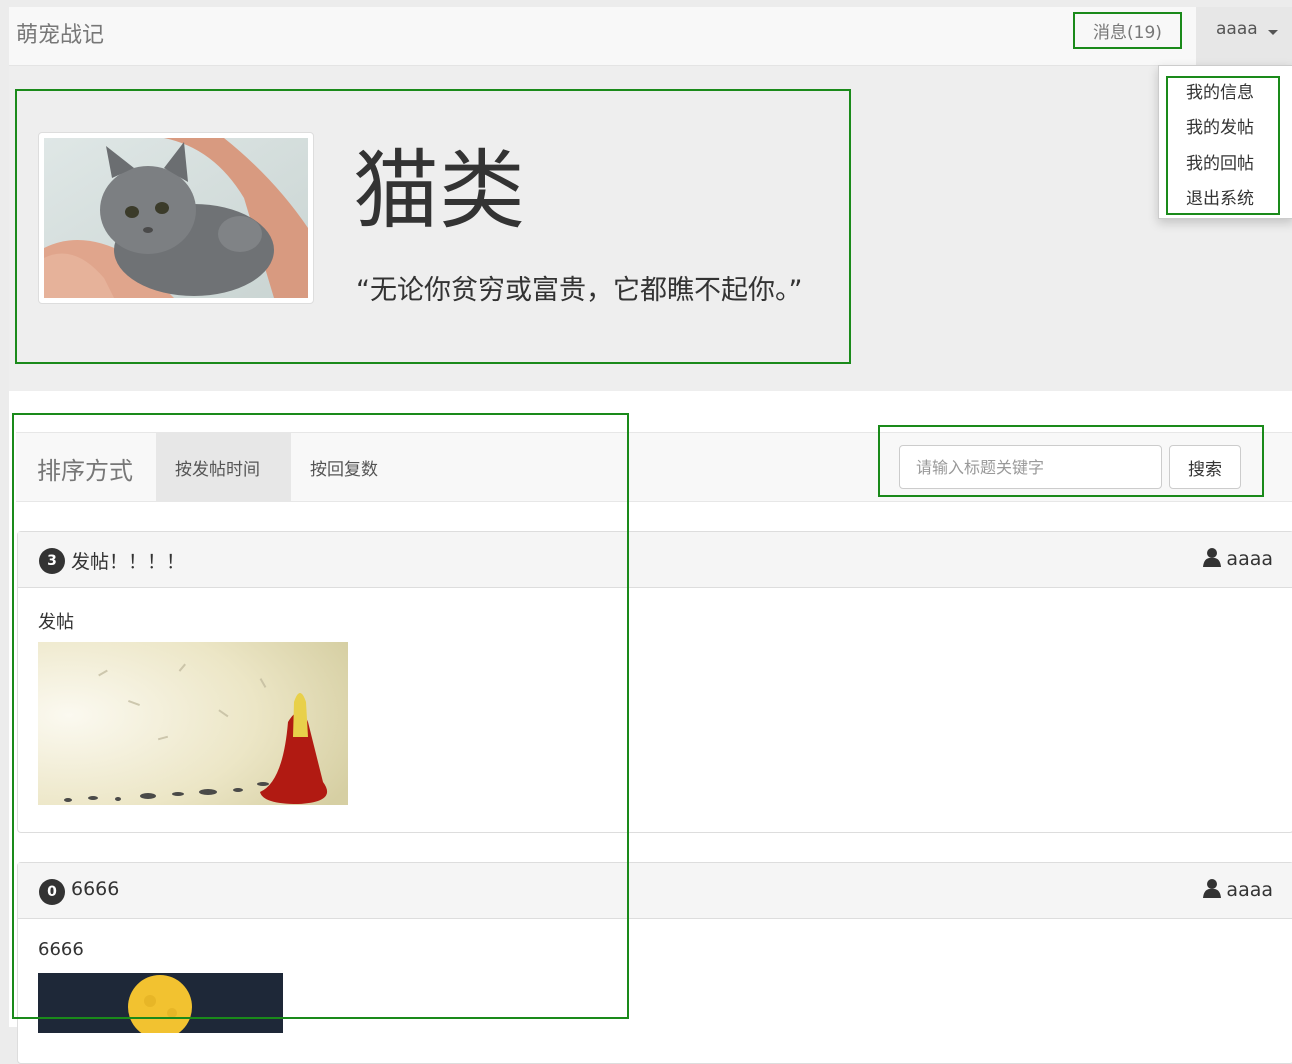 The height and width of the screenshot is (1064, 1292). I want to click on reply-count-badge: 3, so click(52, 561).